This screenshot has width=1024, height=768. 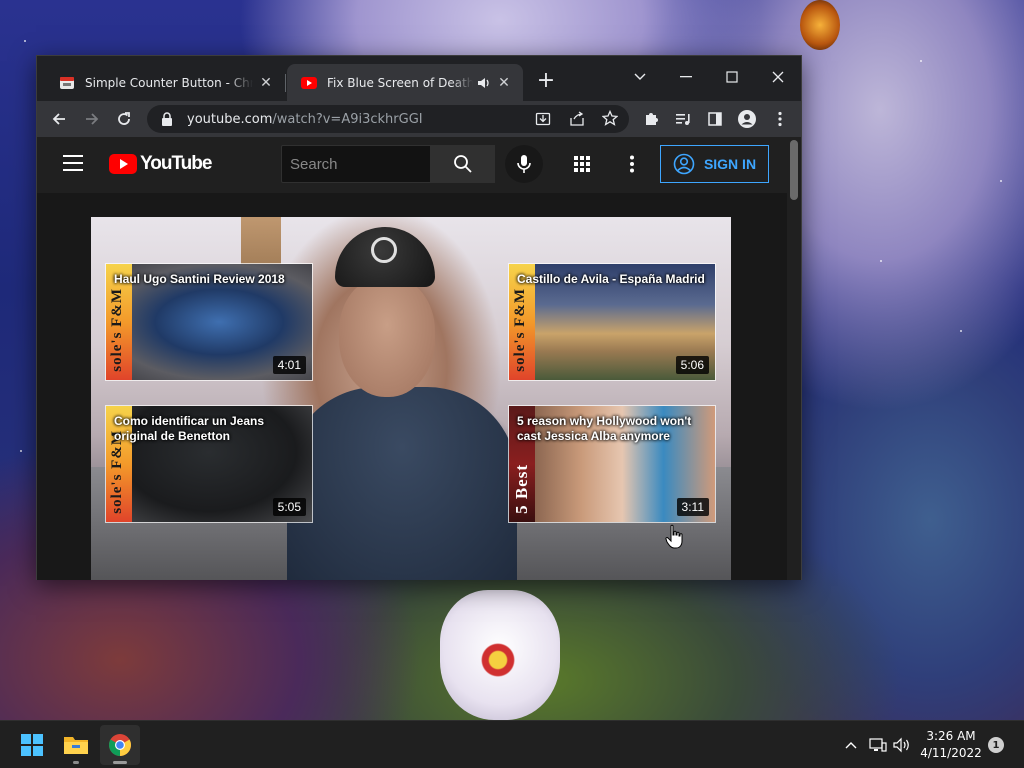 I want to click on youtube-header: YouTube Search SIGN IN, so click(x=413, y=165).